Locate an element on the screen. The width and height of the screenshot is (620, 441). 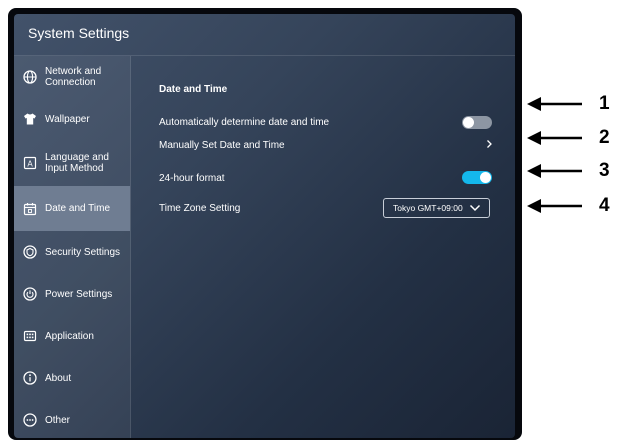
chevron-down-icon is located at coordinates (474, 208).